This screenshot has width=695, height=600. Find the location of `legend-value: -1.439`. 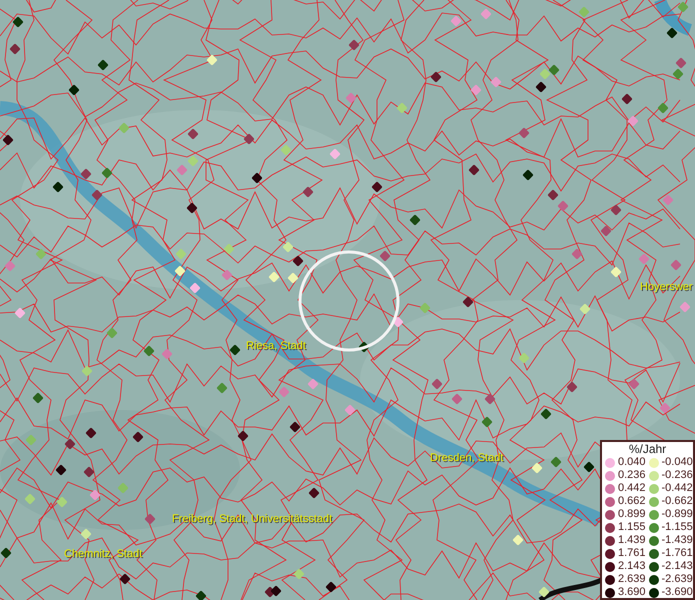

legend-value: -1.439 is located at coordinates (677, 540).